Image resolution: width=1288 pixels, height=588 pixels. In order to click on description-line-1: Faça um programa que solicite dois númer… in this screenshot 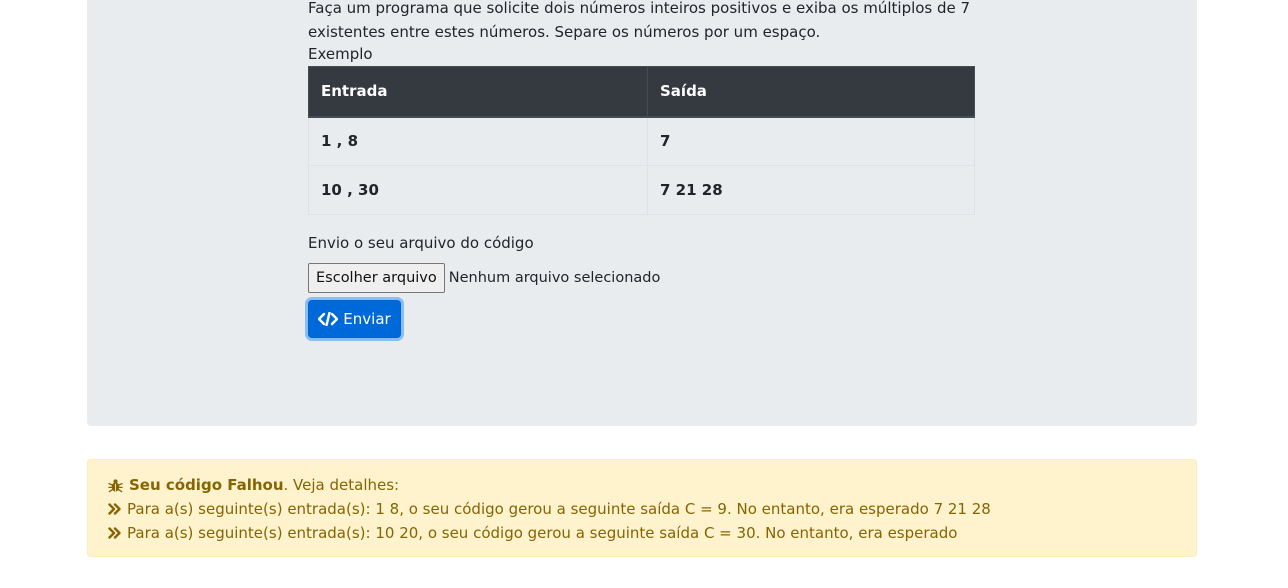, I will do `click(639, 8)`.